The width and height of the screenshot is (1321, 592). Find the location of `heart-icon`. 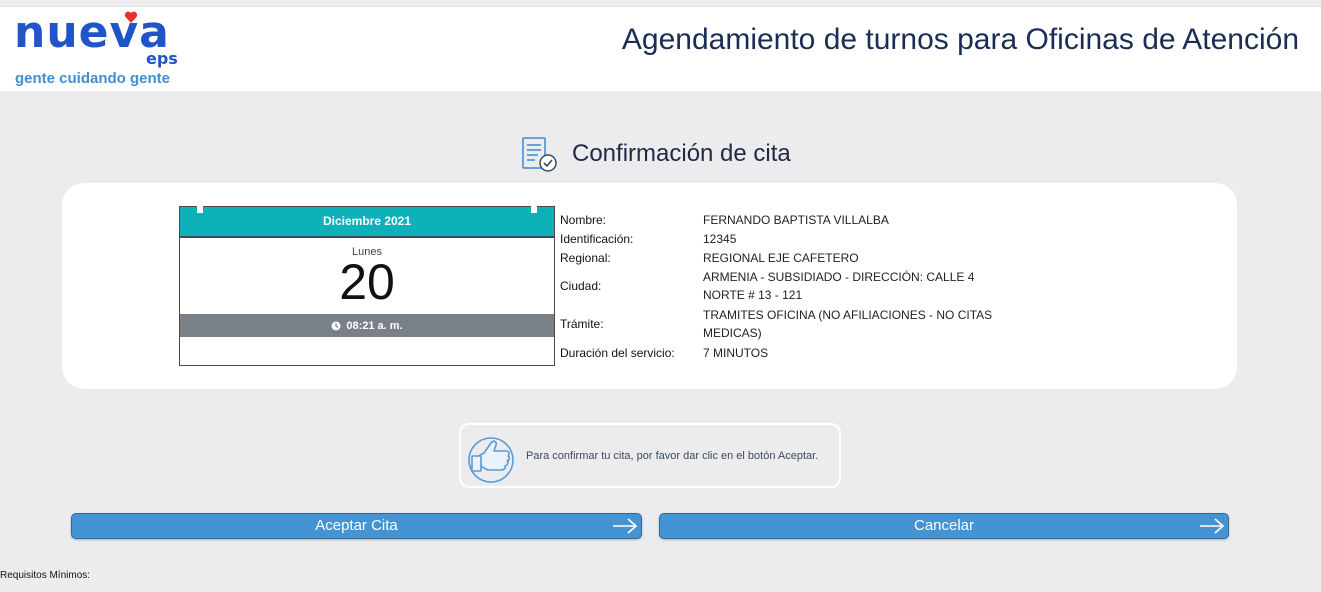

heart-icon is located at coordinates (131, 17).